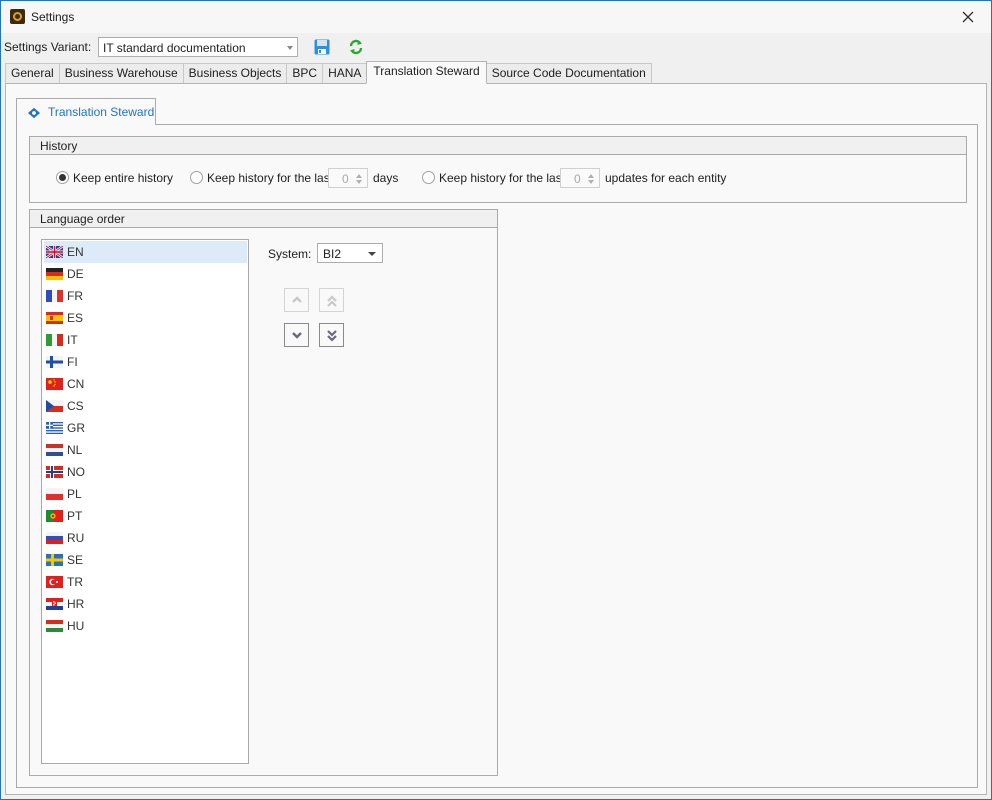 The image size is (992, 800). What do you see at coordinates (344, 73) in the screenshot?
I see `tab-hana: HANA` at bounding box center [344, 73].